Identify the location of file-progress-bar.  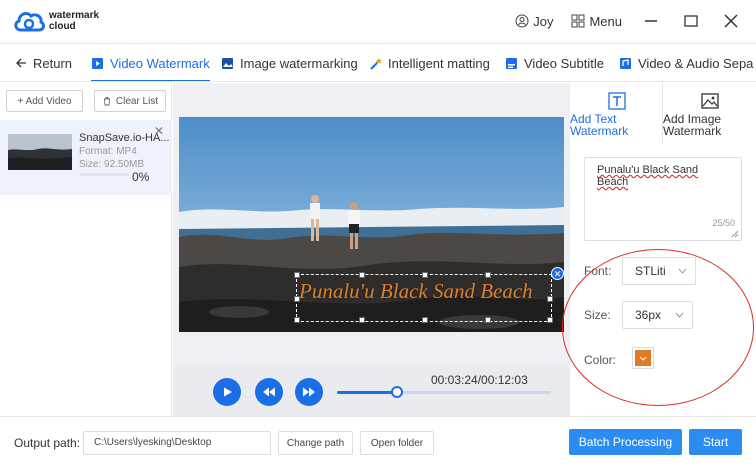
(104, 174).